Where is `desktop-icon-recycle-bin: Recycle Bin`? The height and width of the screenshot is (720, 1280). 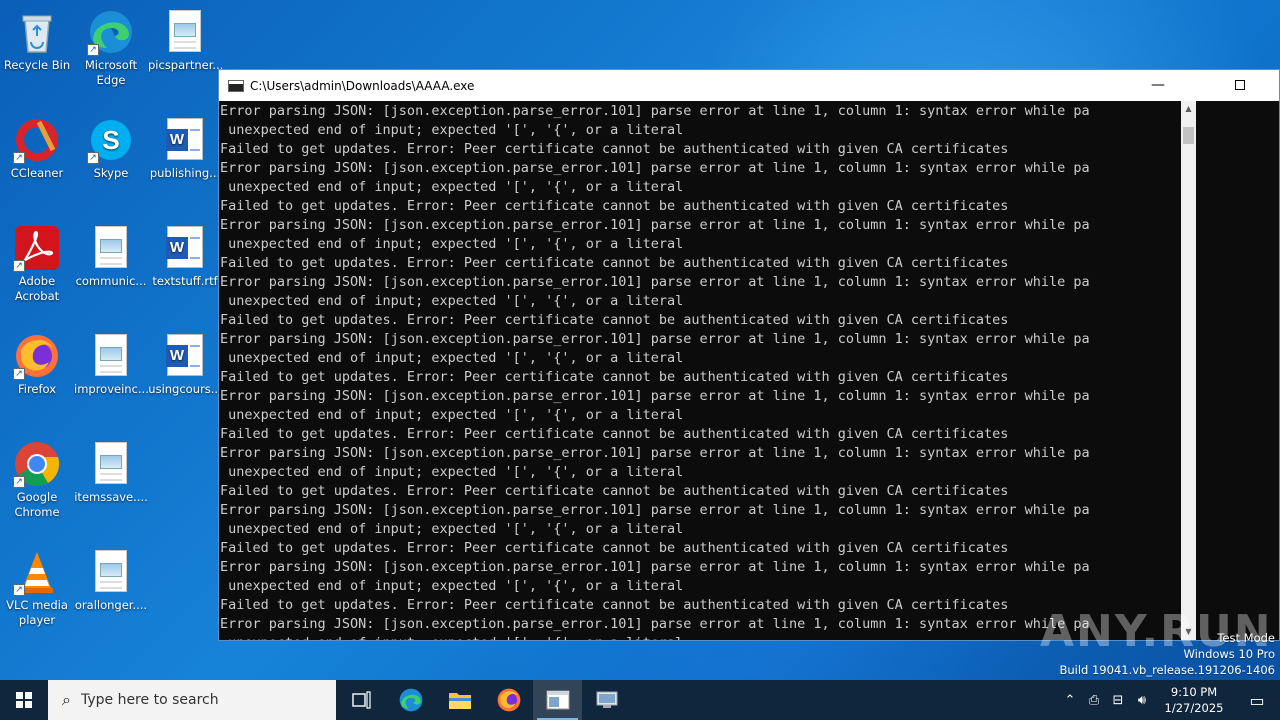 desktop-icon-recycle-bin: Recycle Bin is located at coordinates (37, 40).